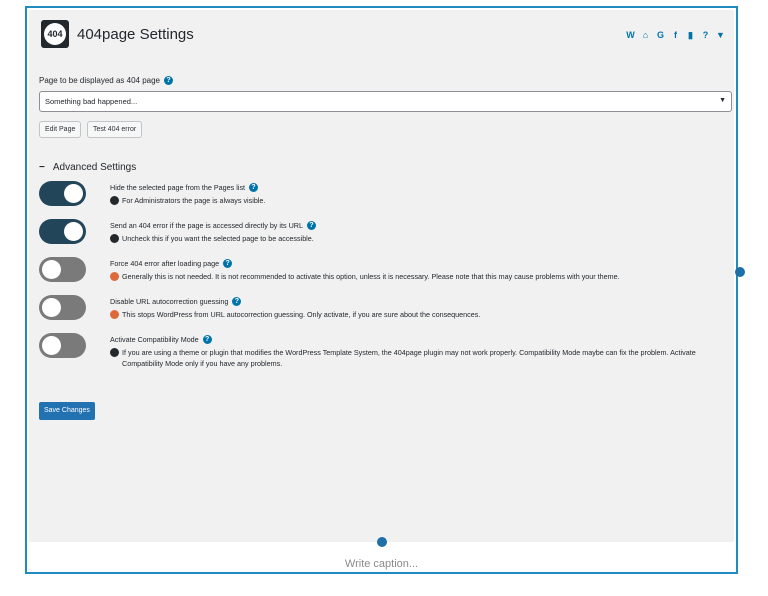  Describe the element at coordinates (62, 269) in the screenshot. I see `force-404-toggle` at that location.